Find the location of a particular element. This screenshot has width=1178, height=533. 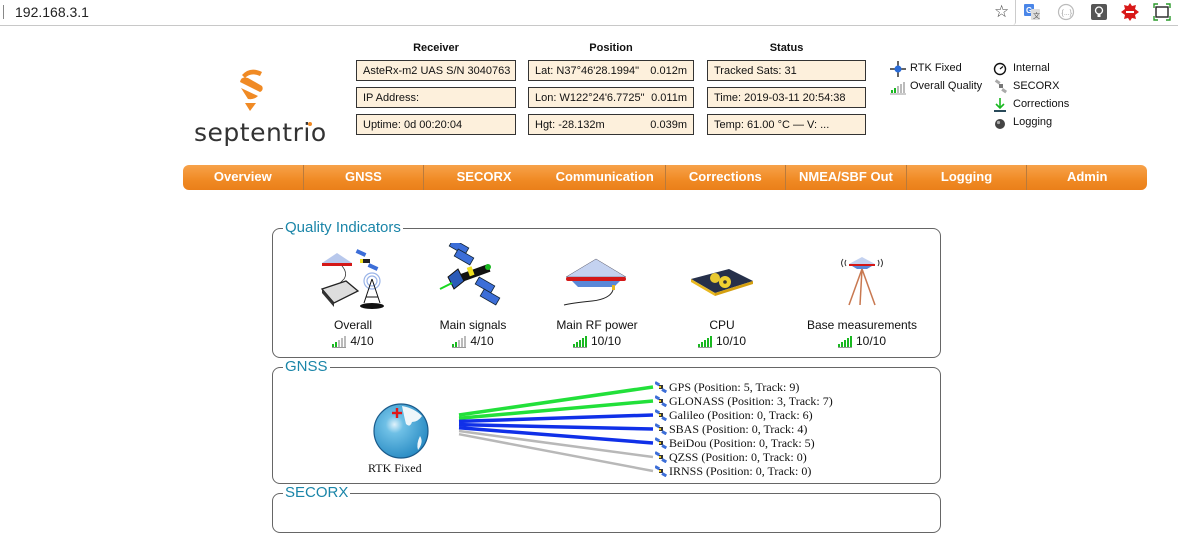

receiver-model: AsteRx-m2 UAS S/N 3040763 is located at coordinates (436, 70).